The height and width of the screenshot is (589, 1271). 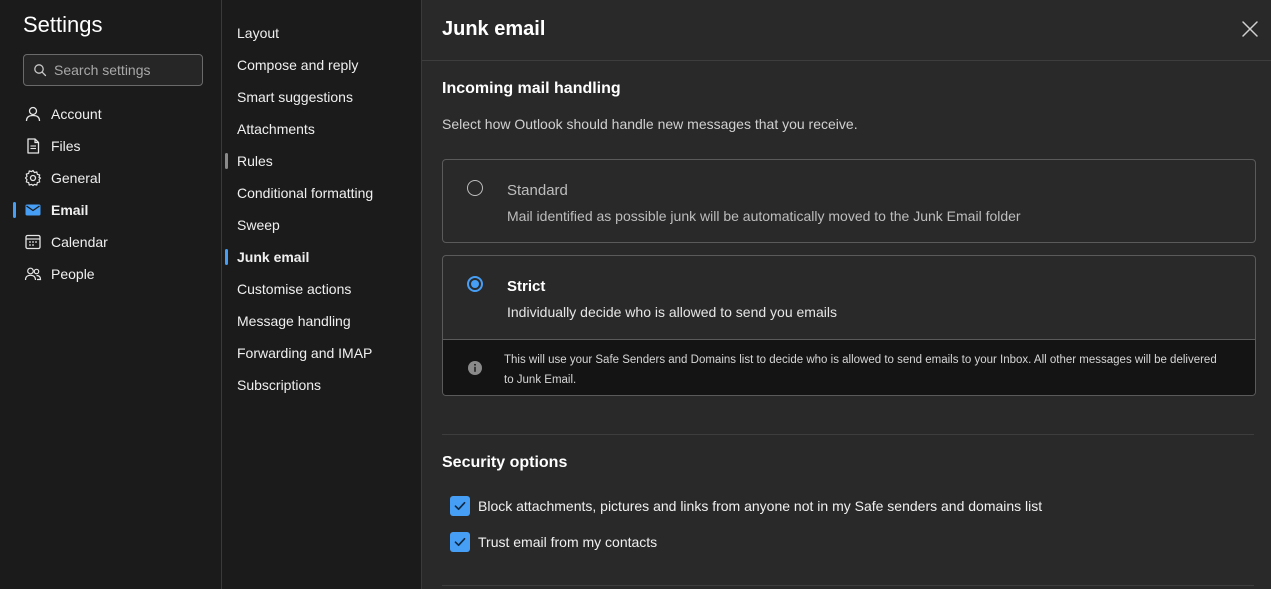 What do you see at coordinates (294, 289) in the screenshot?
I see `subnav-item-label: Customise actions` at bounding box center [294, 289].